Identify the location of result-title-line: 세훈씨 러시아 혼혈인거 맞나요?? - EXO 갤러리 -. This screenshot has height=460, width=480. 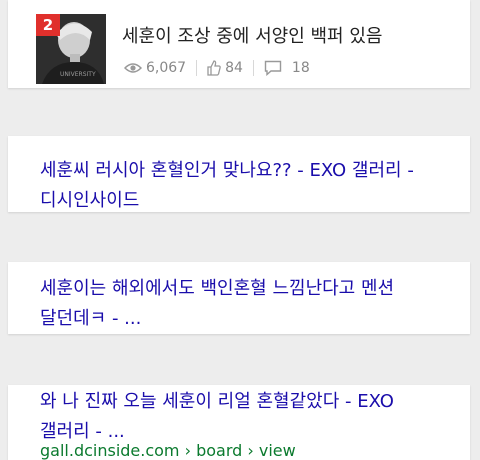
(227, 170).